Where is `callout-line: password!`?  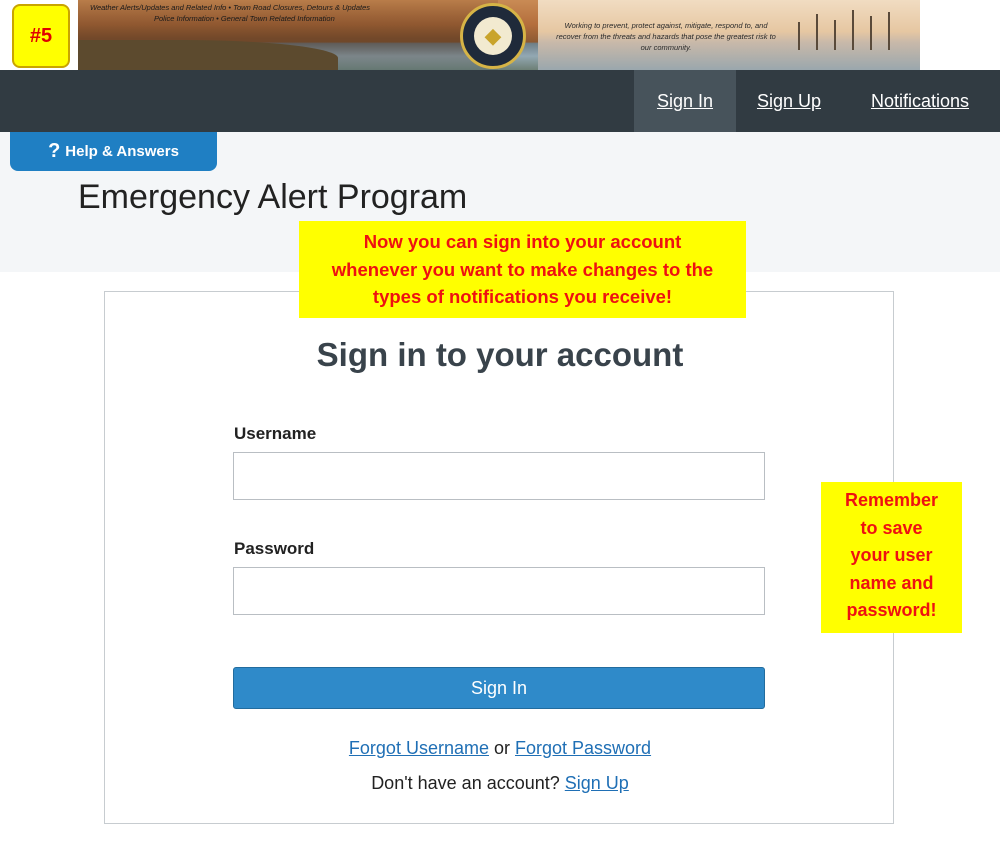
callout-line: password! is located at coordinates (891, 610).